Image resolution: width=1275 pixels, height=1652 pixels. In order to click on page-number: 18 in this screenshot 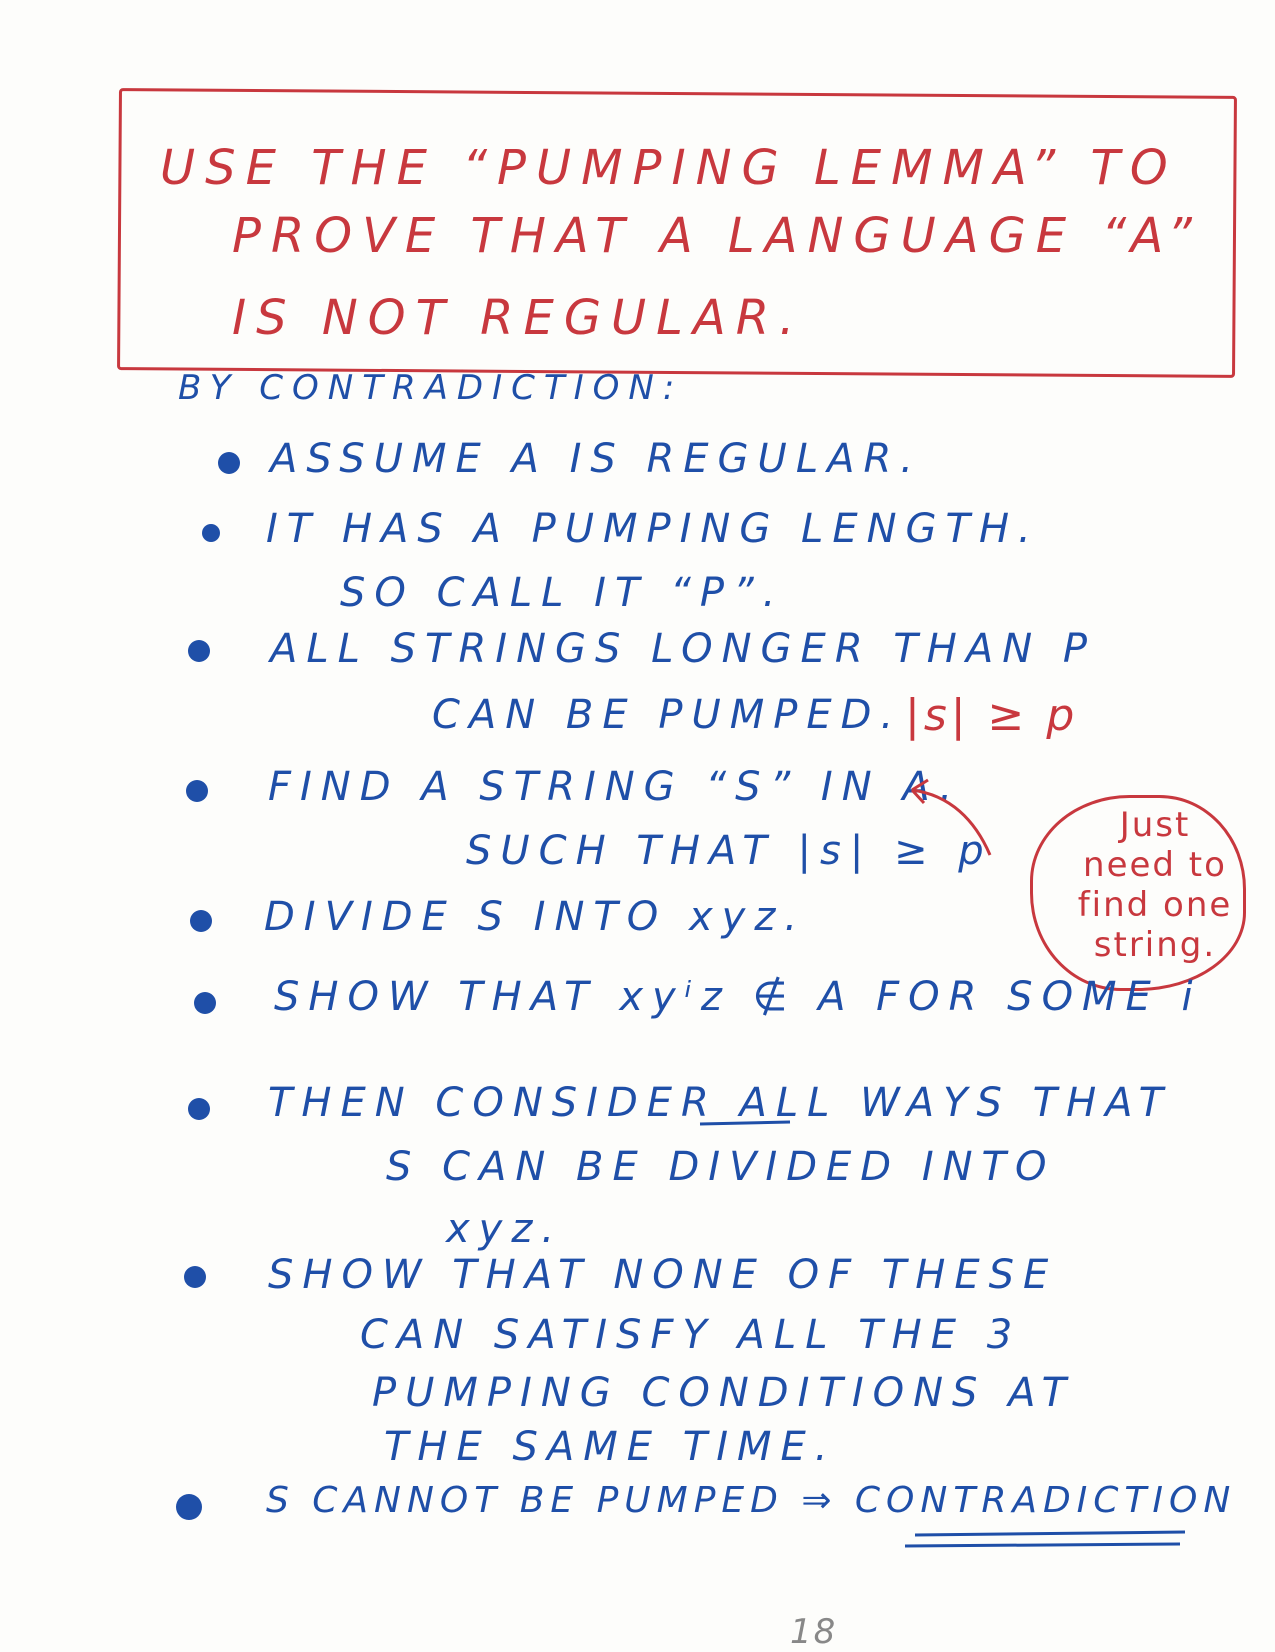, I will do `click(814, 1632)`.